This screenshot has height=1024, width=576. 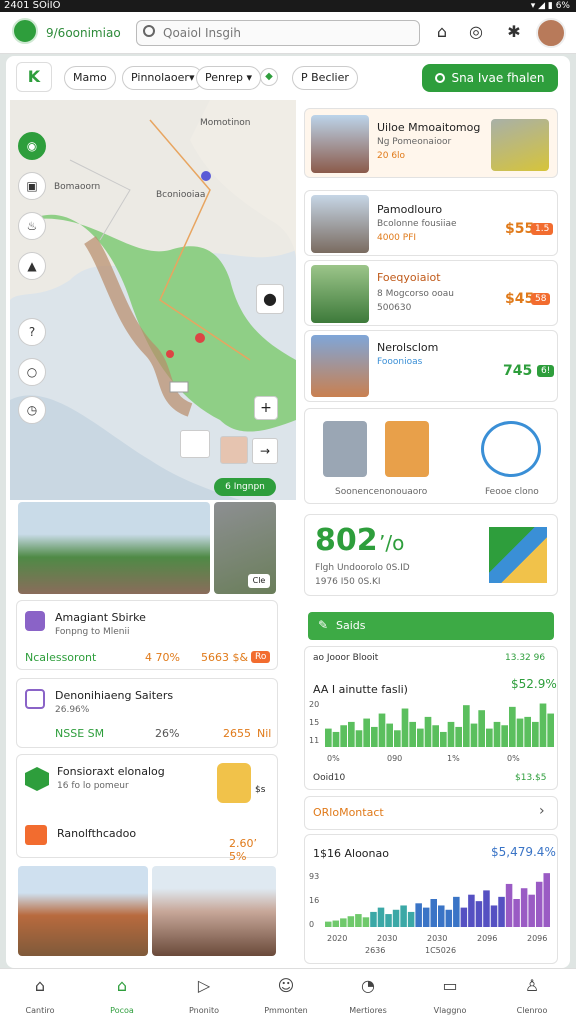 I want to click on link-row: ORloMontact ›, so click(x=431, y=813).